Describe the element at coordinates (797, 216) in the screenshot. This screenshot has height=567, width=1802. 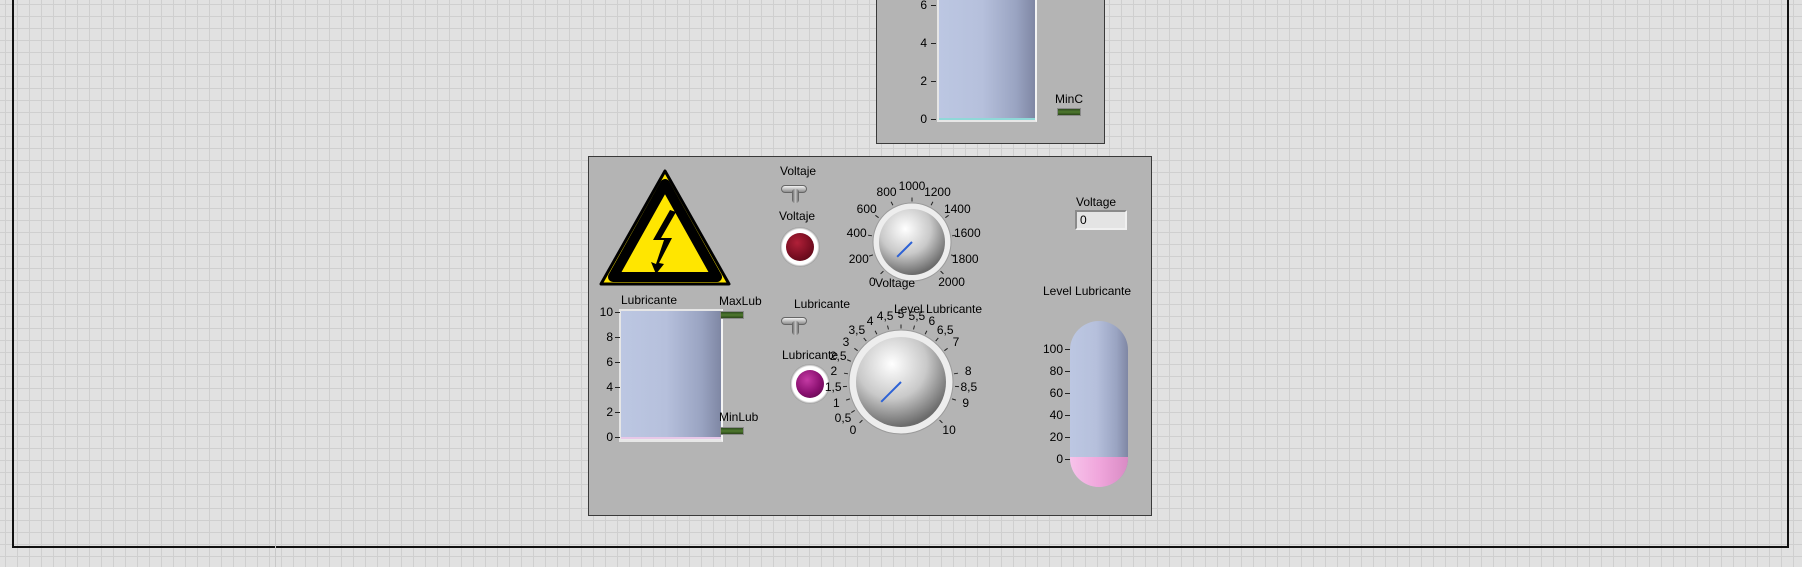
I see `voltaje-led-label: Voltaje` at that location.